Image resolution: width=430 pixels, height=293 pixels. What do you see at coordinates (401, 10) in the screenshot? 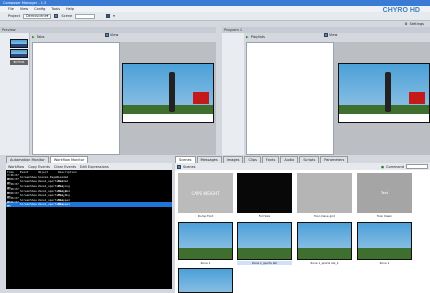
I see `app-logo: CHYRO HD` at bounding box center [401, 10].